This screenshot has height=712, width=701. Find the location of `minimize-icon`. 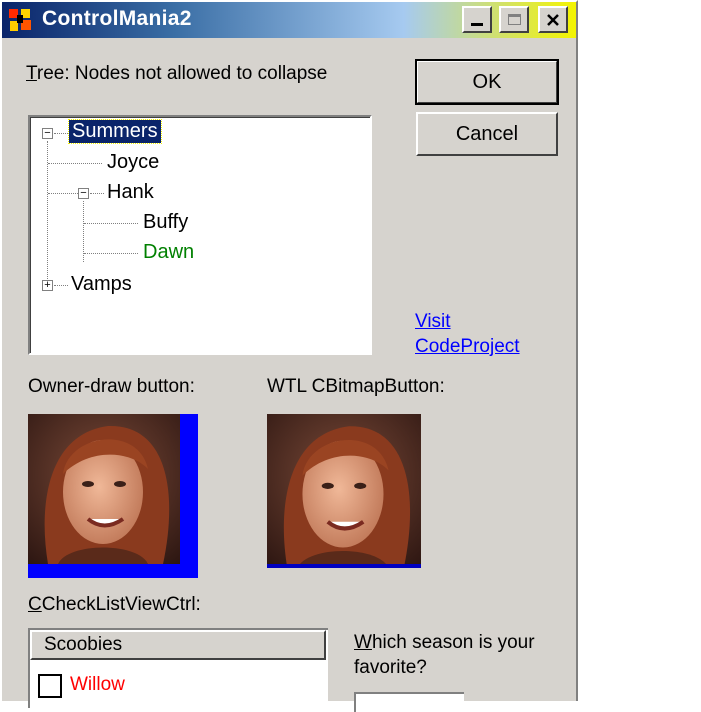

minimize-icon is located at coordinates (477, 24).